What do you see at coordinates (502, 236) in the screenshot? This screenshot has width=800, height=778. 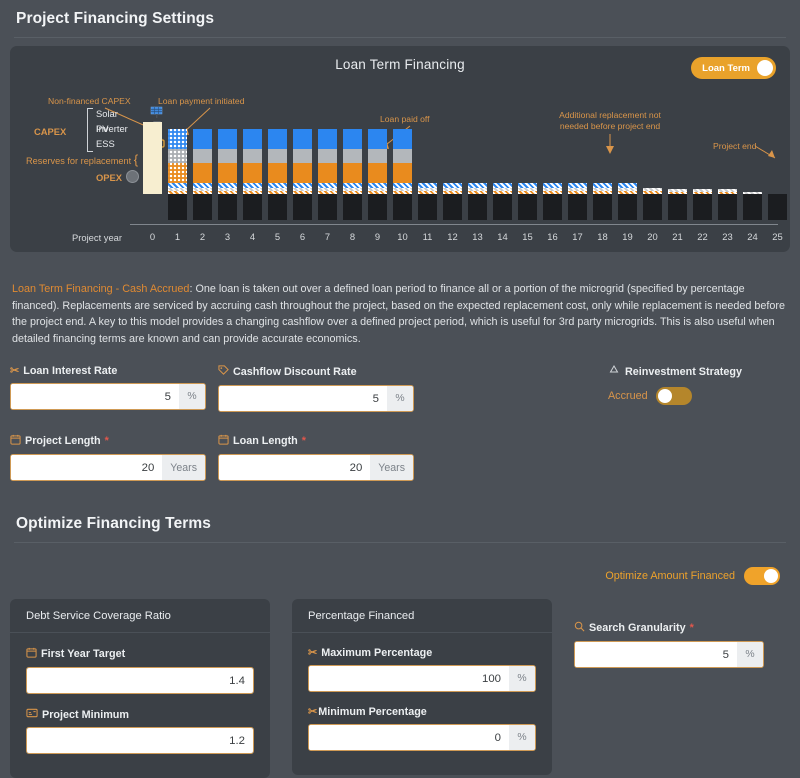 I see `x-tick-14: 14` at bounding box center [502, 236].